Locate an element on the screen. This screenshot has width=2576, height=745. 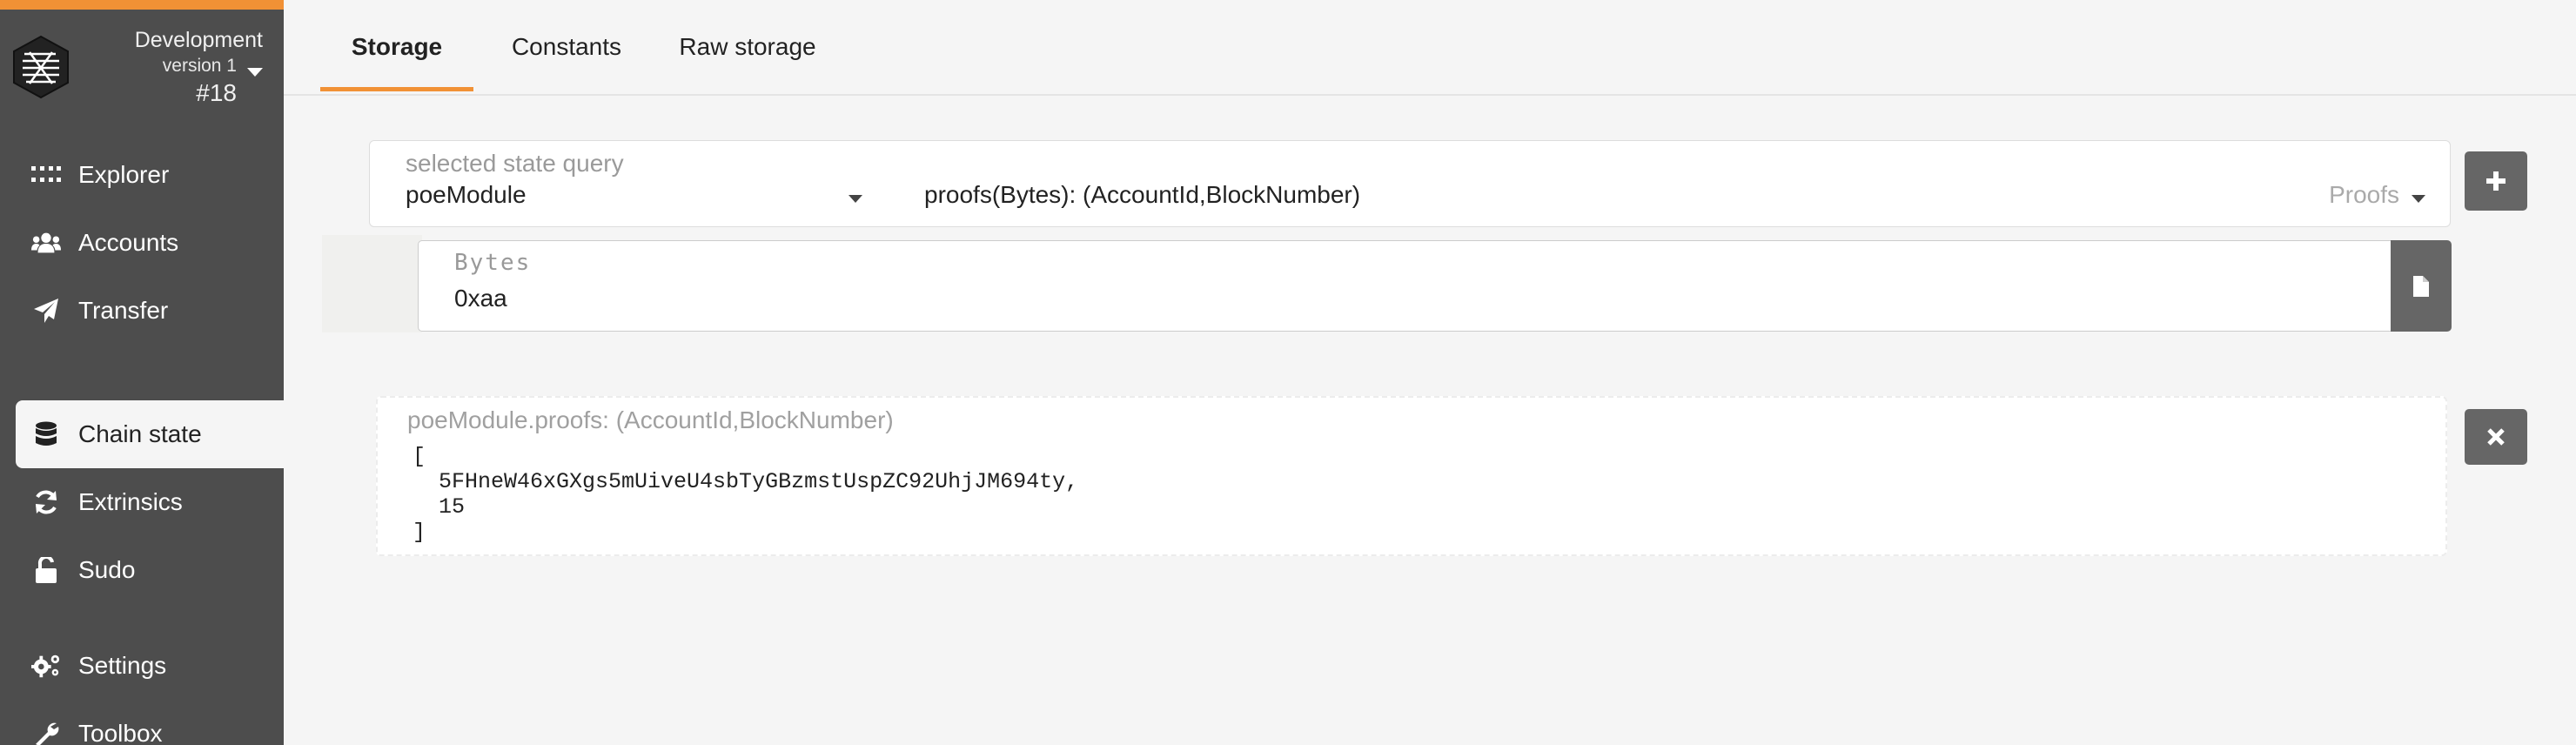
file-icon is located at coordinates (2421, 286).